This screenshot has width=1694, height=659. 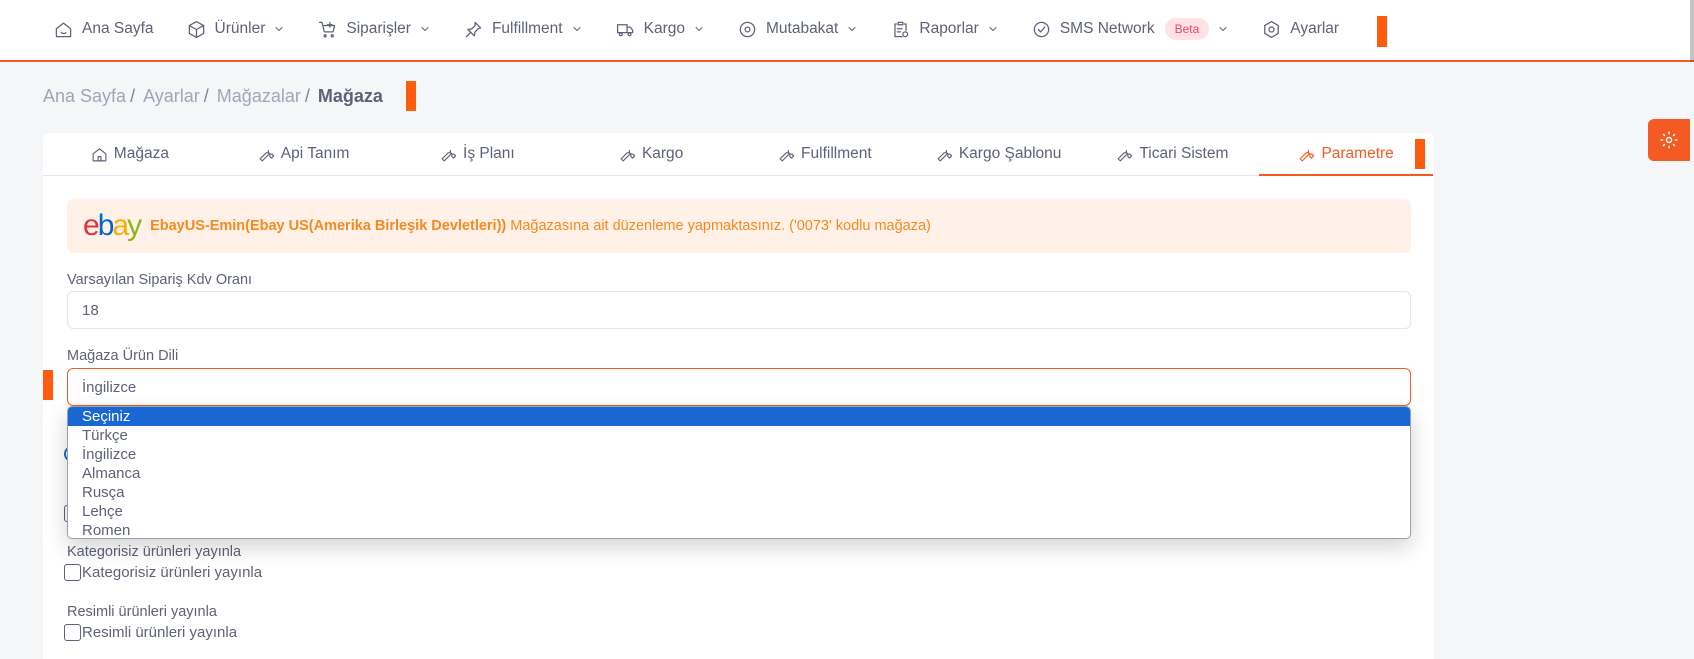 I want to click on uncategorized-checkbox-row: Kategorisiz ürünleri yayınla, so click(x=163, y=572).